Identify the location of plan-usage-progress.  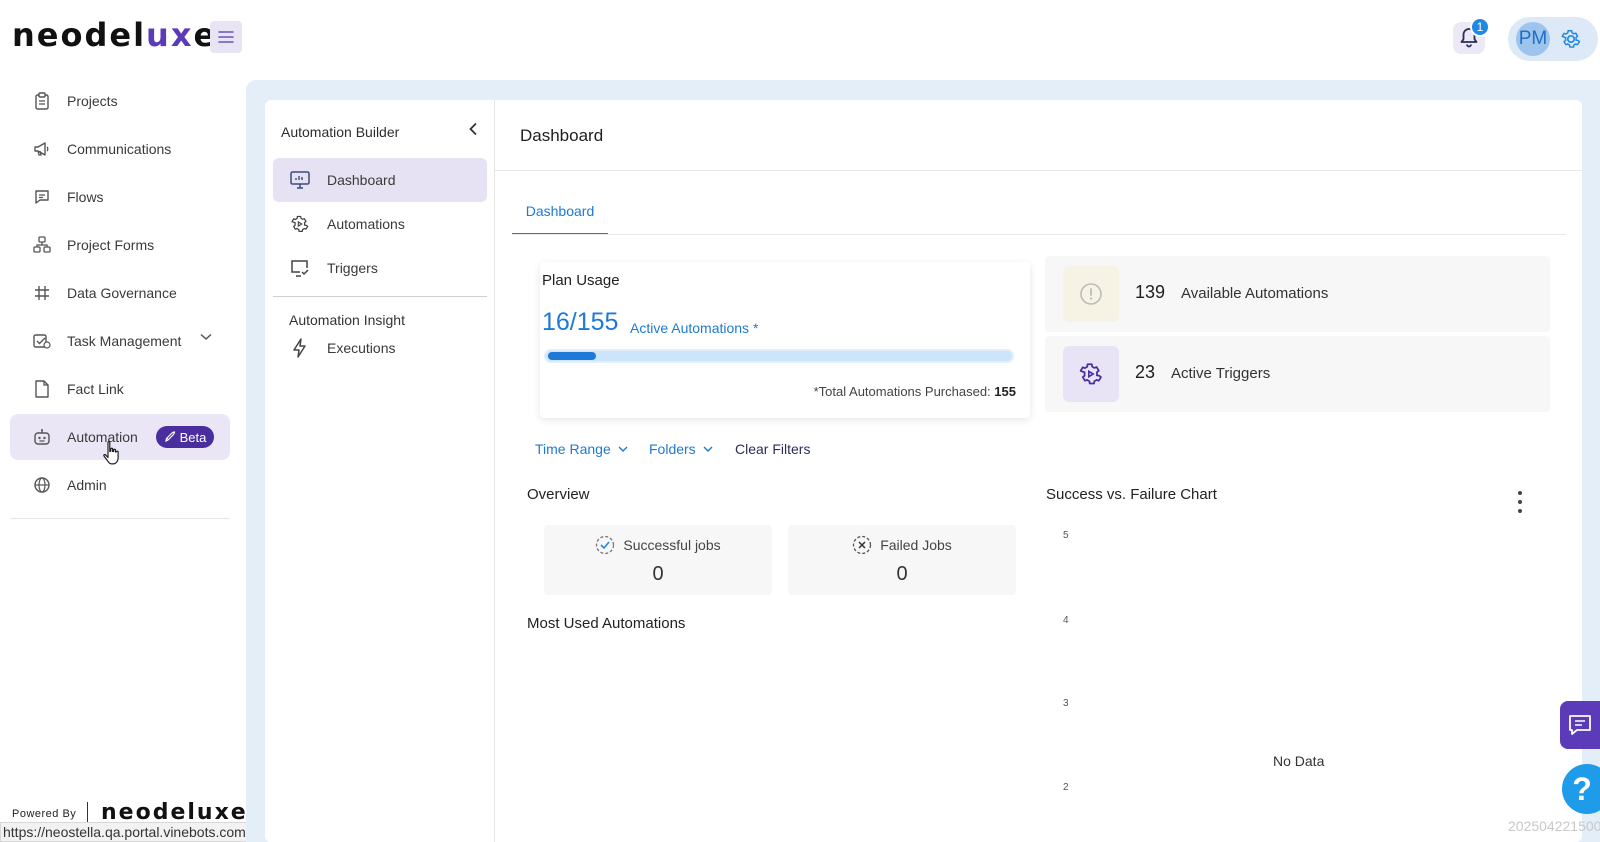
(779, 356).